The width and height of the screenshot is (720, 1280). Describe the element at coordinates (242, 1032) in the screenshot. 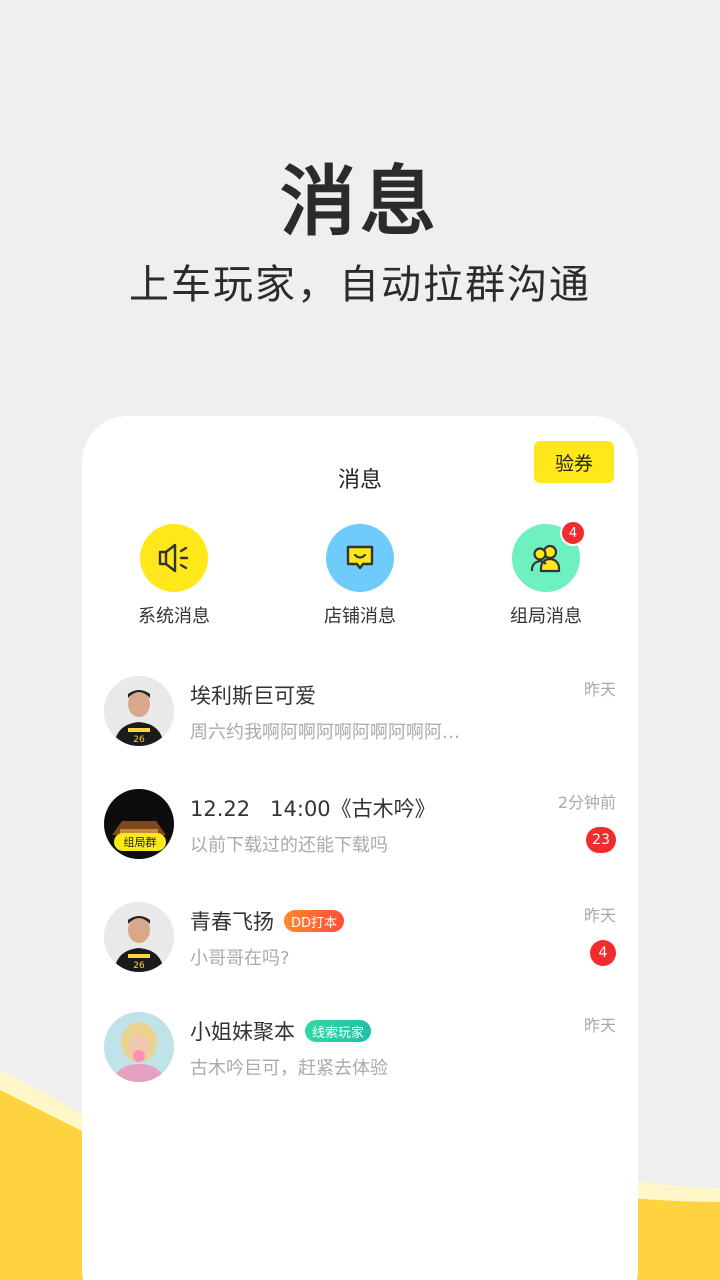

I see `chat-name-text: 小姐妹聚本` at that location.